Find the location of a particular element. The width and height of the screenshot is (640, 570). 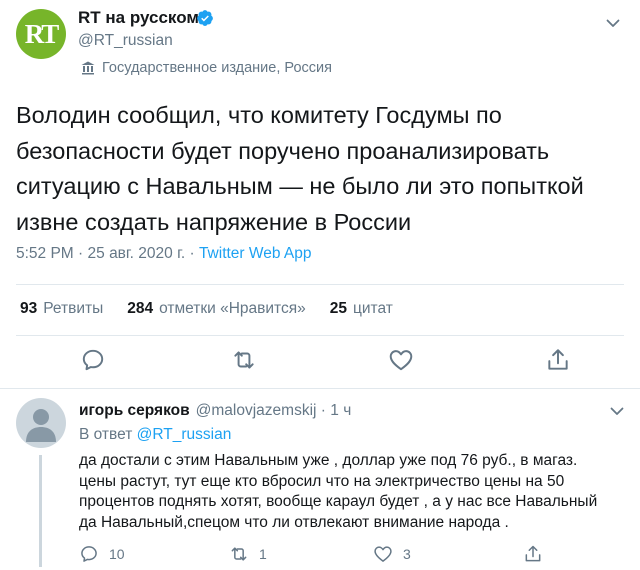

tweet-source: Twitter Web App is located at coordinates (255, 254).